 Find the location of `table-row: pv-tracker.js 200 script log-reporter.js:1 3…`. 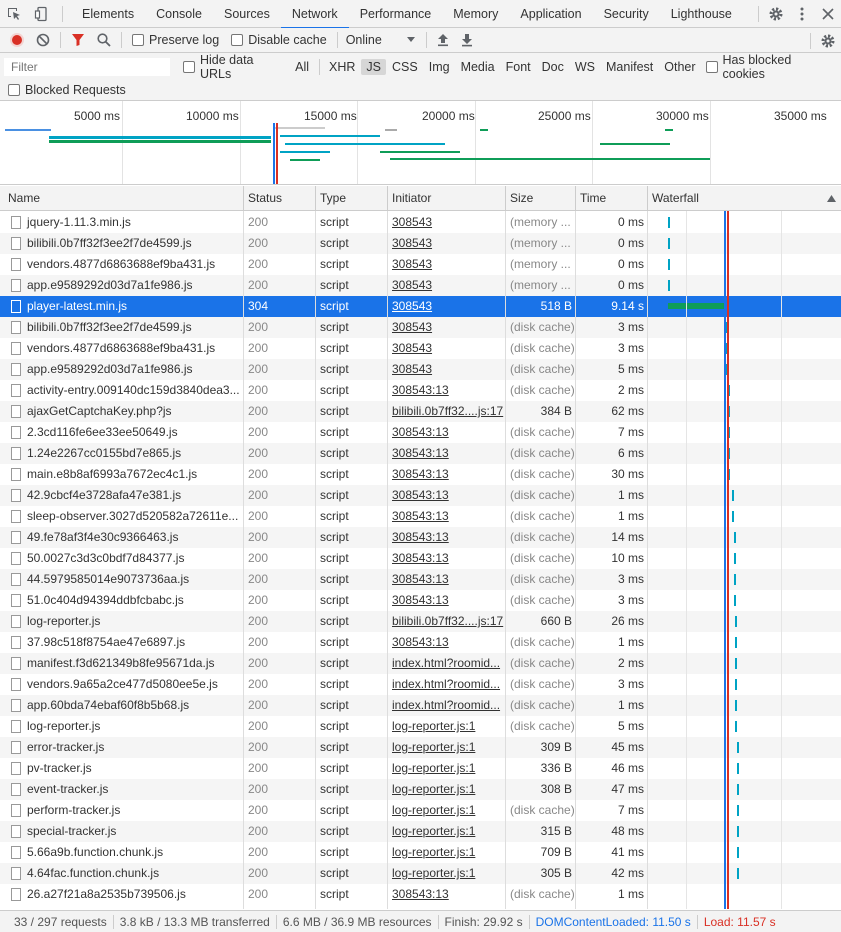

table-row: pv-tracker.js 200 script log-reporter.js:1 3… is located at coordinates (420, 768).